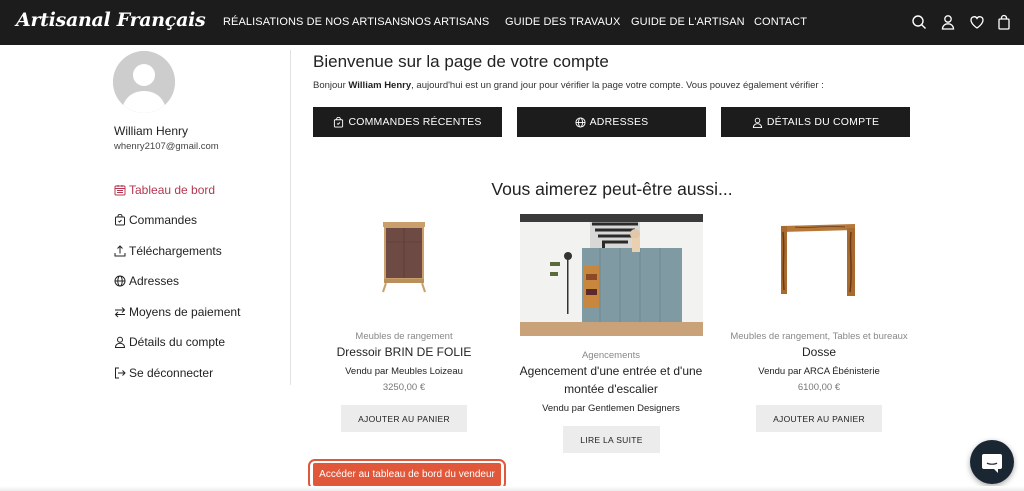  Describe the element at coordinates (611, 408) in the screenshot. I see `product-vendor: Vendu par Gentlemen Designers` at that location.